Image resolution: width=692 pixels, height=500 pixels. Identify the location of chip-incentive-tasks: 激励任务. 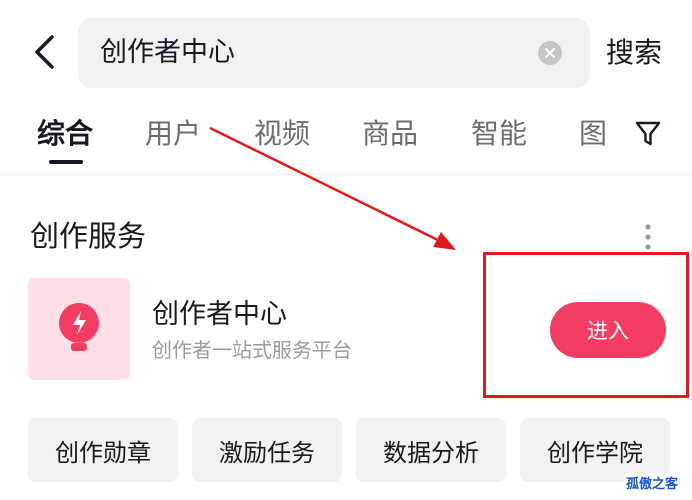
(267, 450).